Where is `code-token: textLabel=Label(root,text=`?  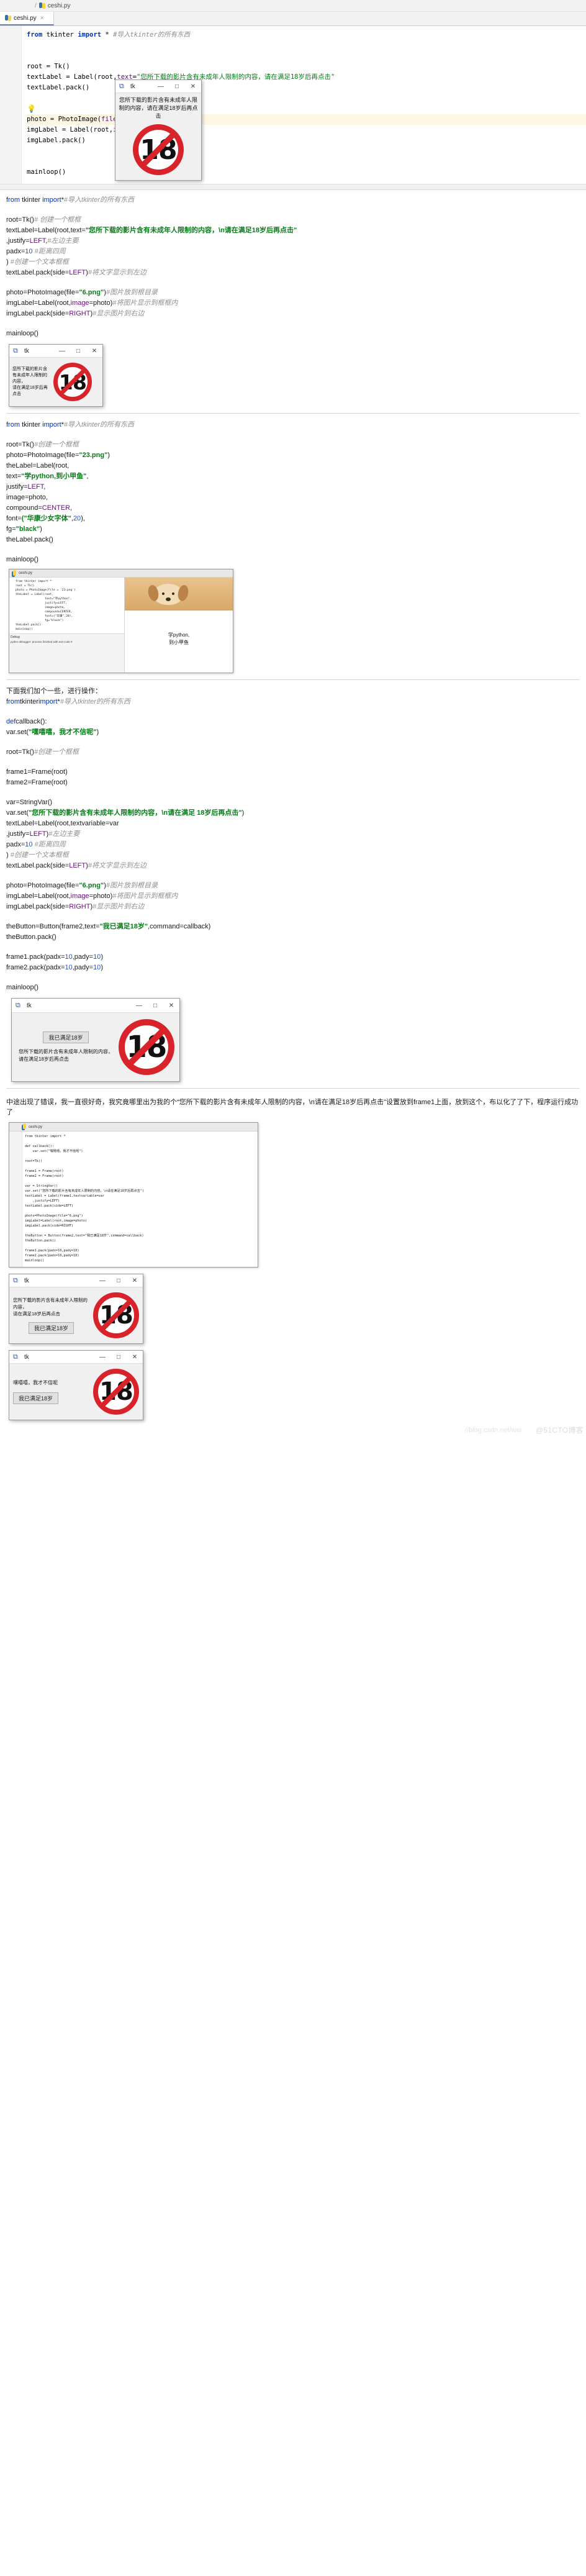 code-token: textLabel=Label(root,text= is located at coordinates (46, 230).